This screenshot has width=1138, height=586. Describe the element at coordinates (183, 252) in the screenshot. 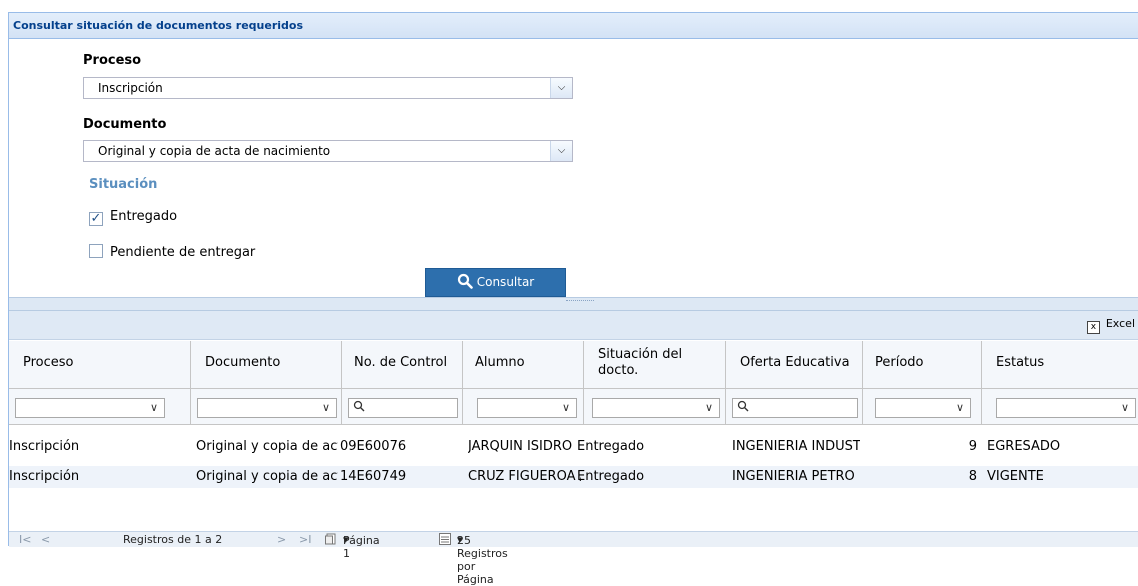

I see `pendiente-label: Pendiente de entregar` at that location.